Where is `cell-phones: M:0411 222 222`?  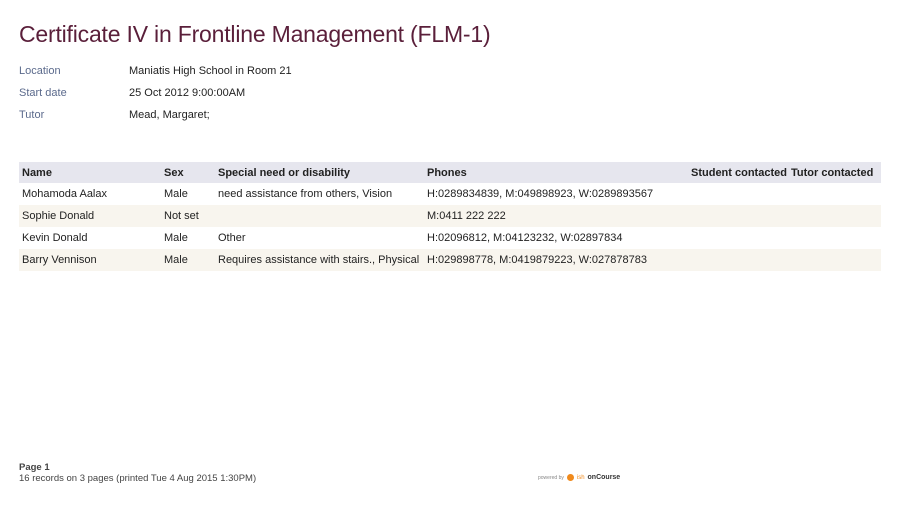
cell-phones: M:0411 222 222 is located at coordinates (556, 216).